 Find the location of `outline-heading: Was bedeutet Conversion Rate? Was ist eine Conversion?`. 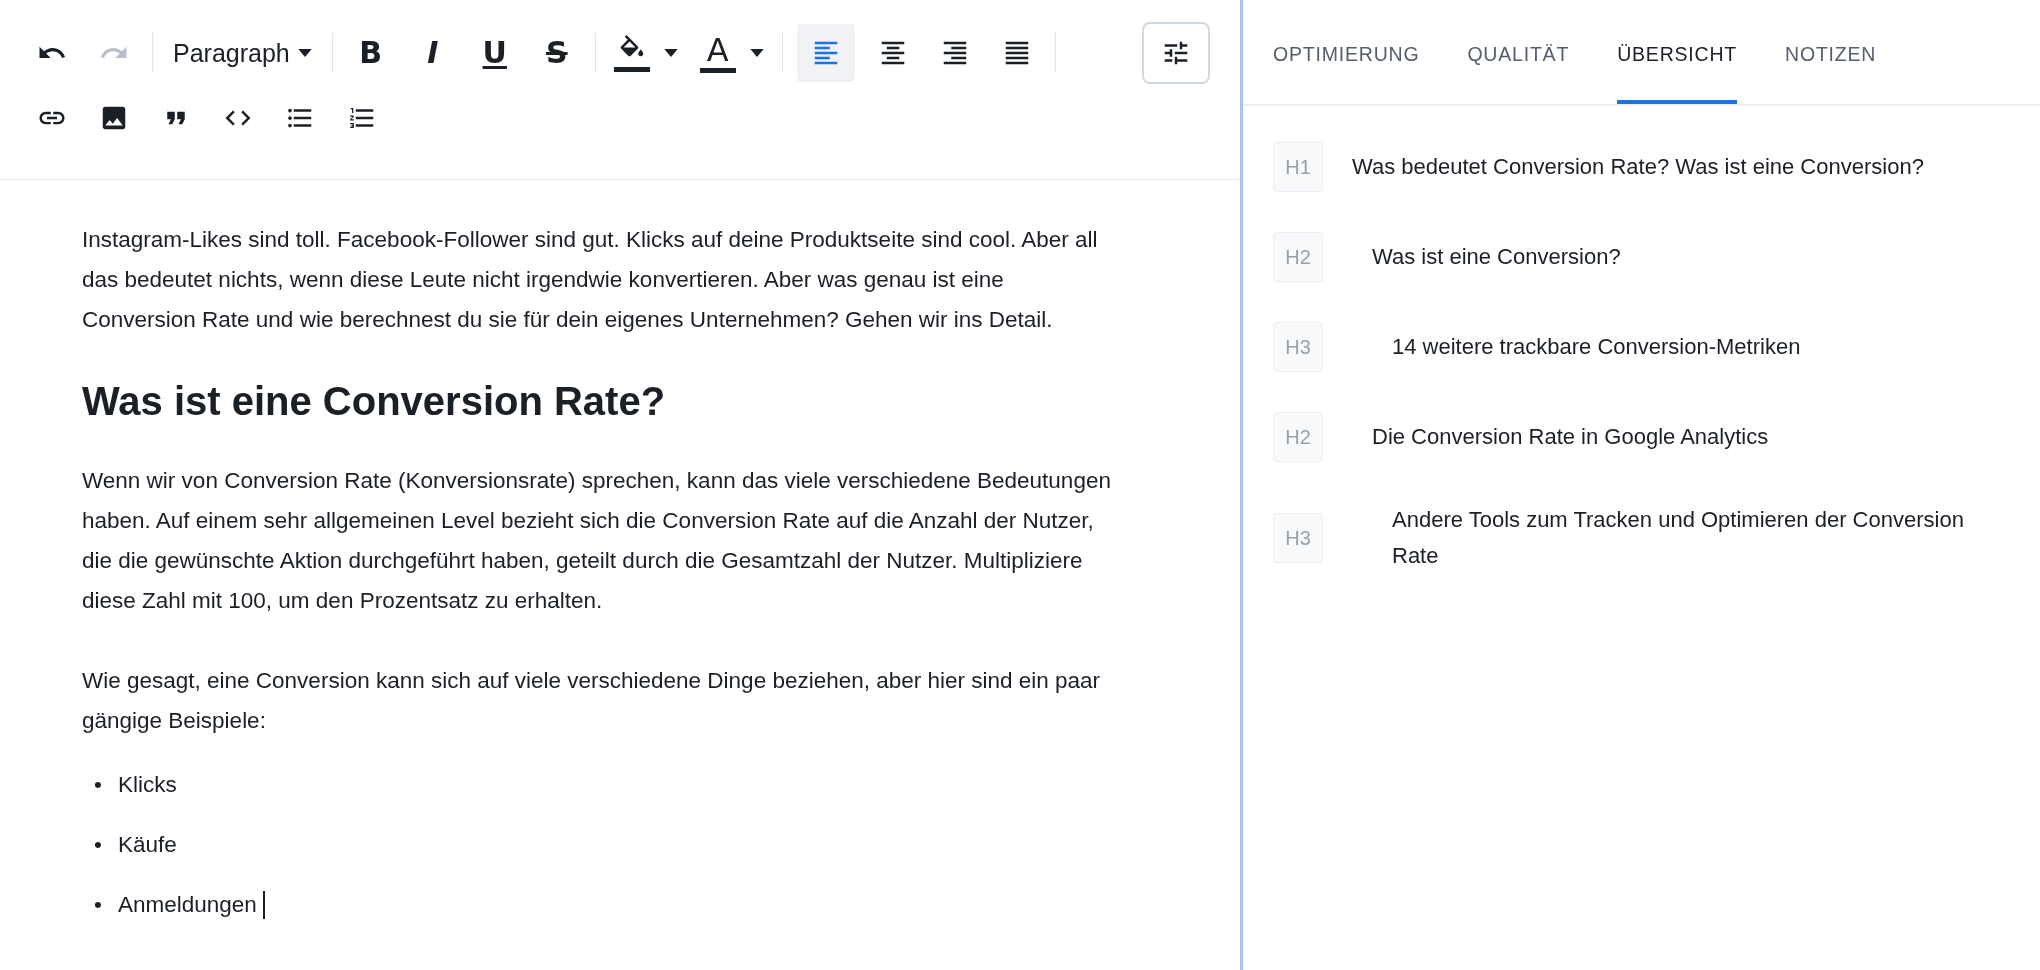

outline-heading: Was bedeutet Conversion Rate? Was ist eine Conversion? is located at coordinates (1638, 167).